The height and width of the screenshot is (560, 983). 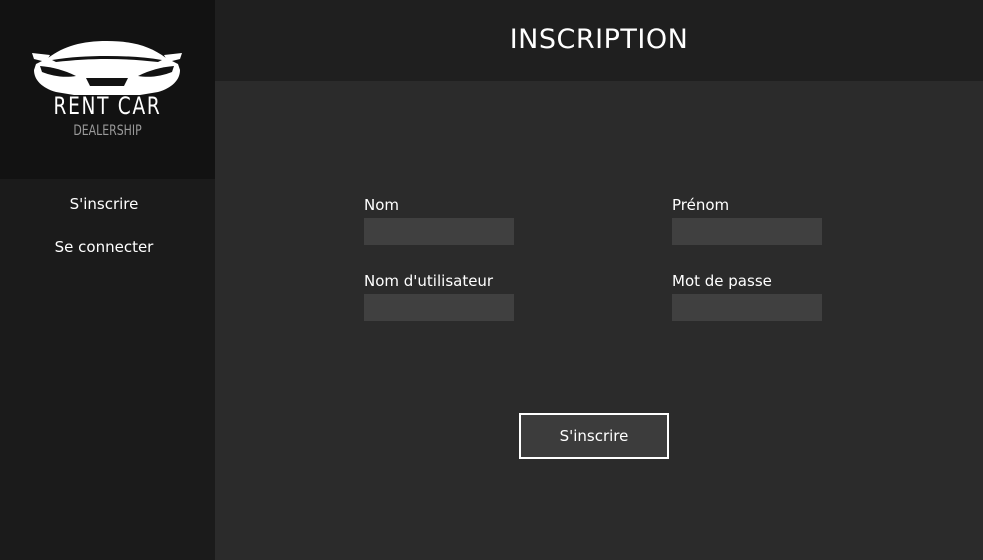 What do you see at coordinates (439, 231) in the screenshot?
I see `nom-input` at bounding box center [439, 231].